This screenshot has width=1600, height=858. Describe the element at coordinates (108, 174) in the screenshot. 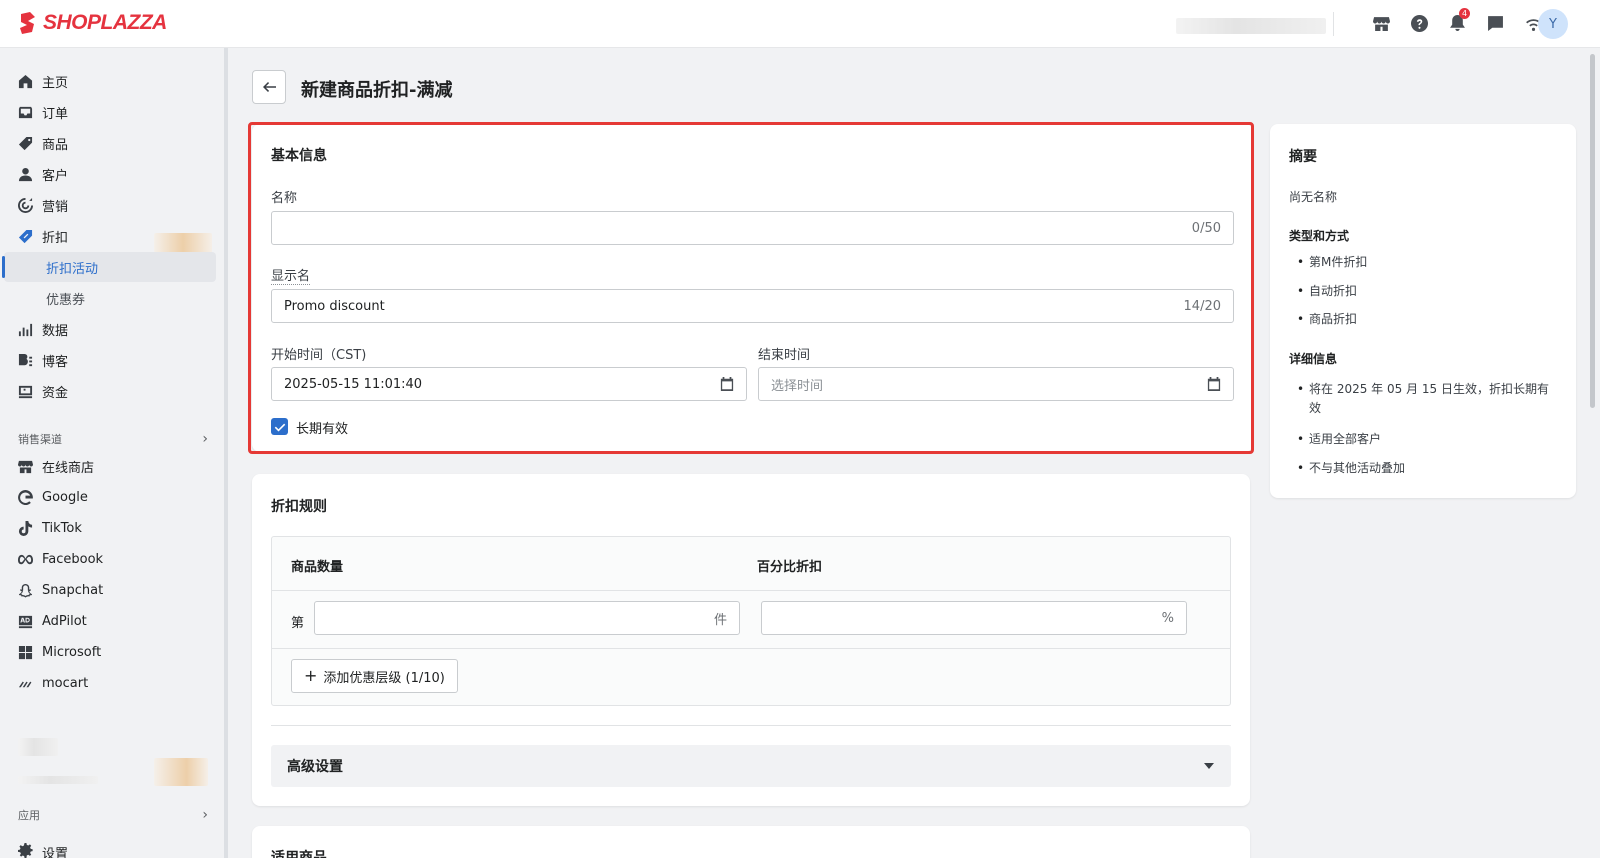

I see `sidebar-item-customers: 客户` at that location.